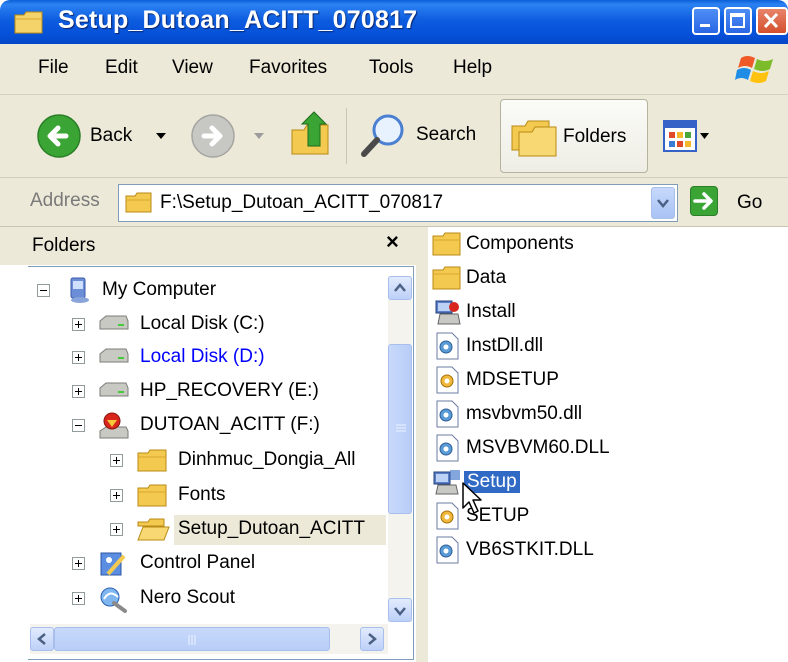 The image size is (788, 662). Describe the element at coordinates (113, 564) in the screenshot. I see `control-panel-icon` at that location.